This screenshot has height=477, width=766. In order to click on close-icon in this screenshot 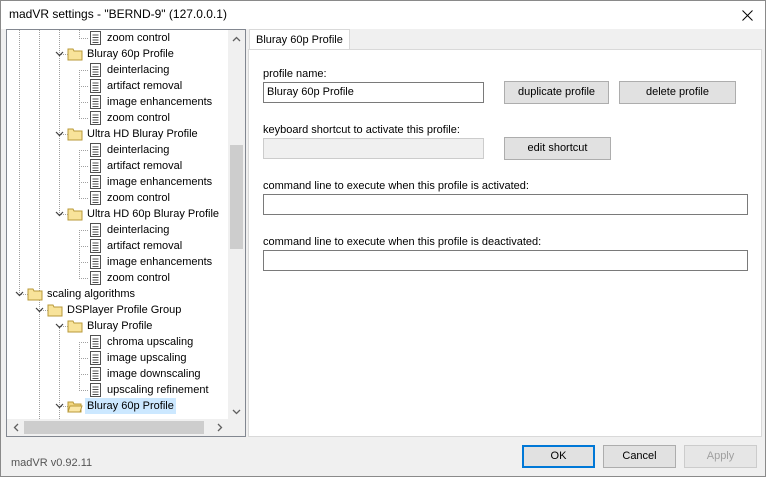, I will do `click(747, 15)`.